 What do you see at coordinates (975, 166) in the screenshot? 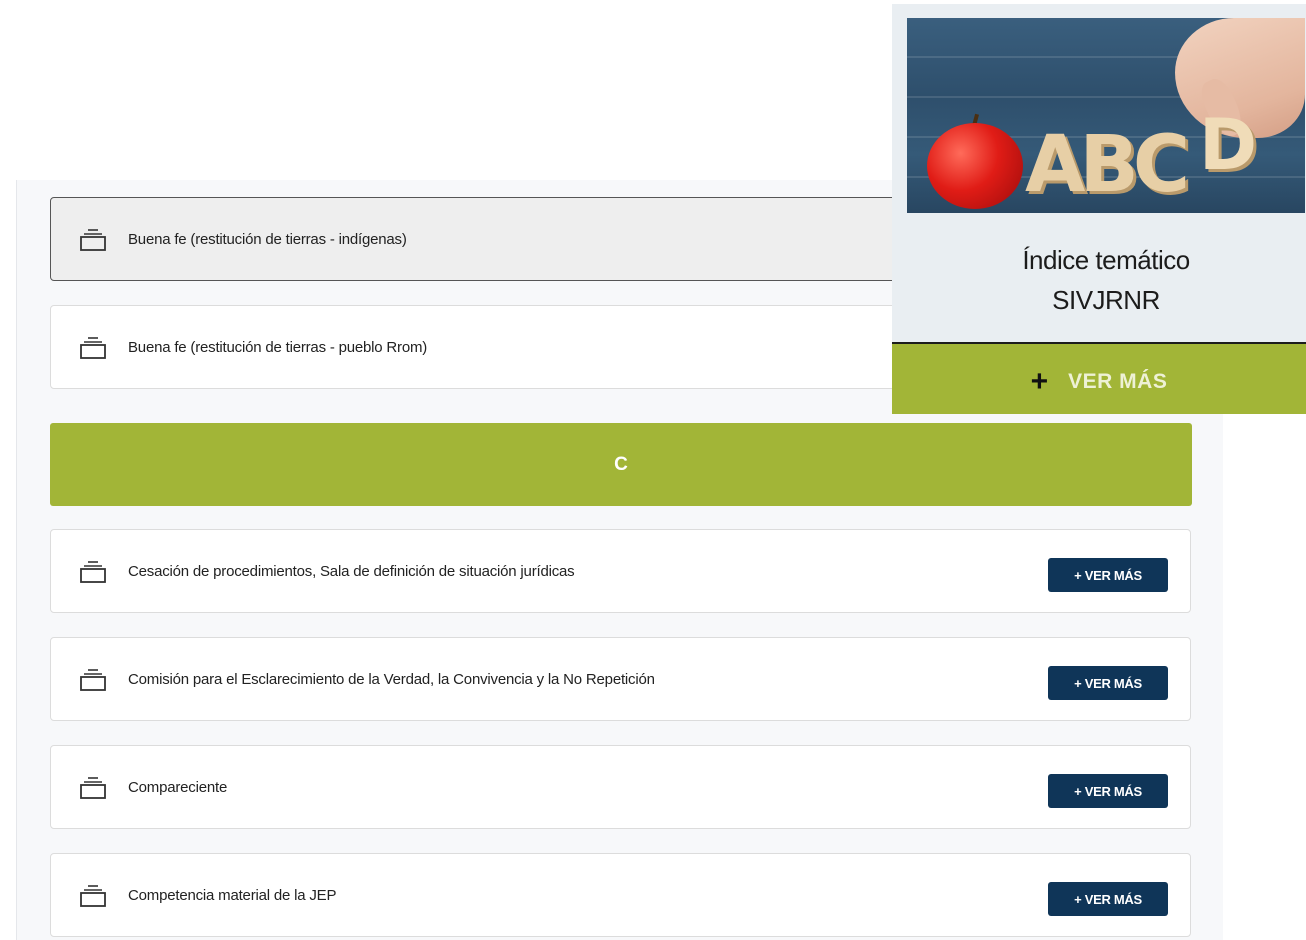
I see `apple-shape` at bounding box center [975, 166].